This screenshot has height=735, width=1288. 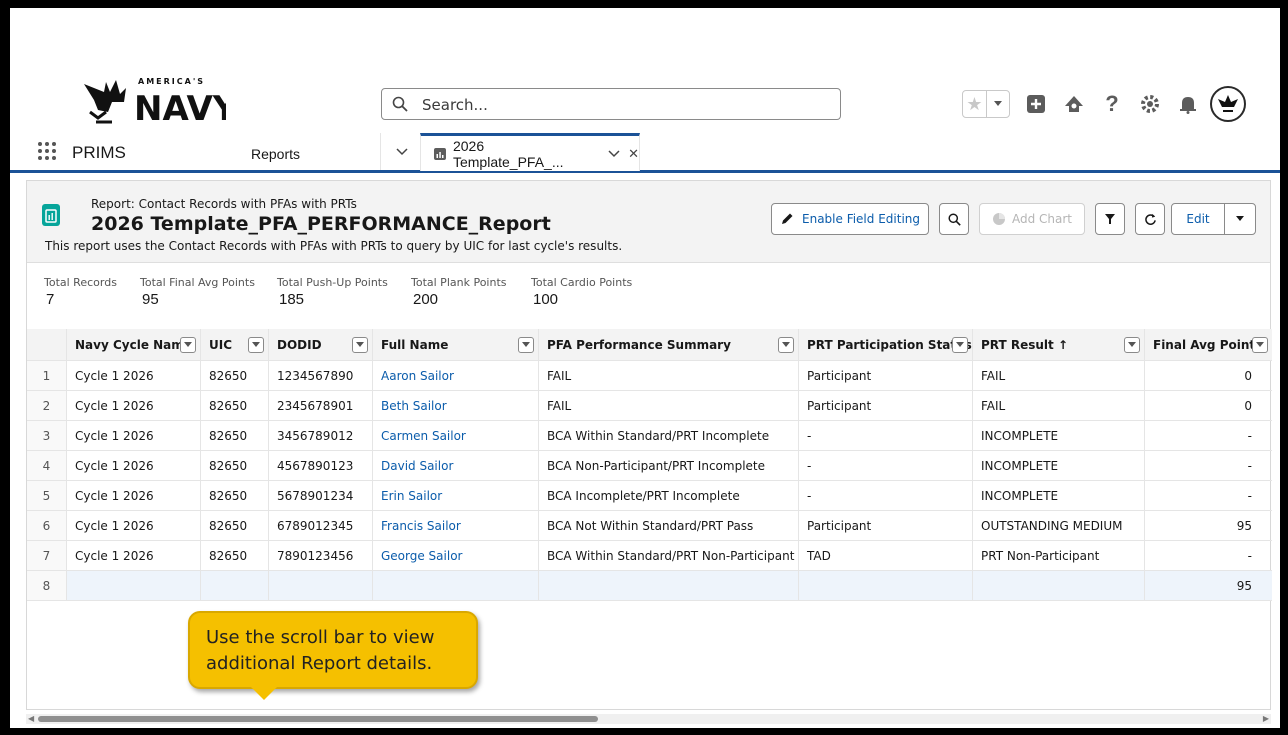 I want to click on cell-final-avg-points: 0, so click(x=1248, y=405).